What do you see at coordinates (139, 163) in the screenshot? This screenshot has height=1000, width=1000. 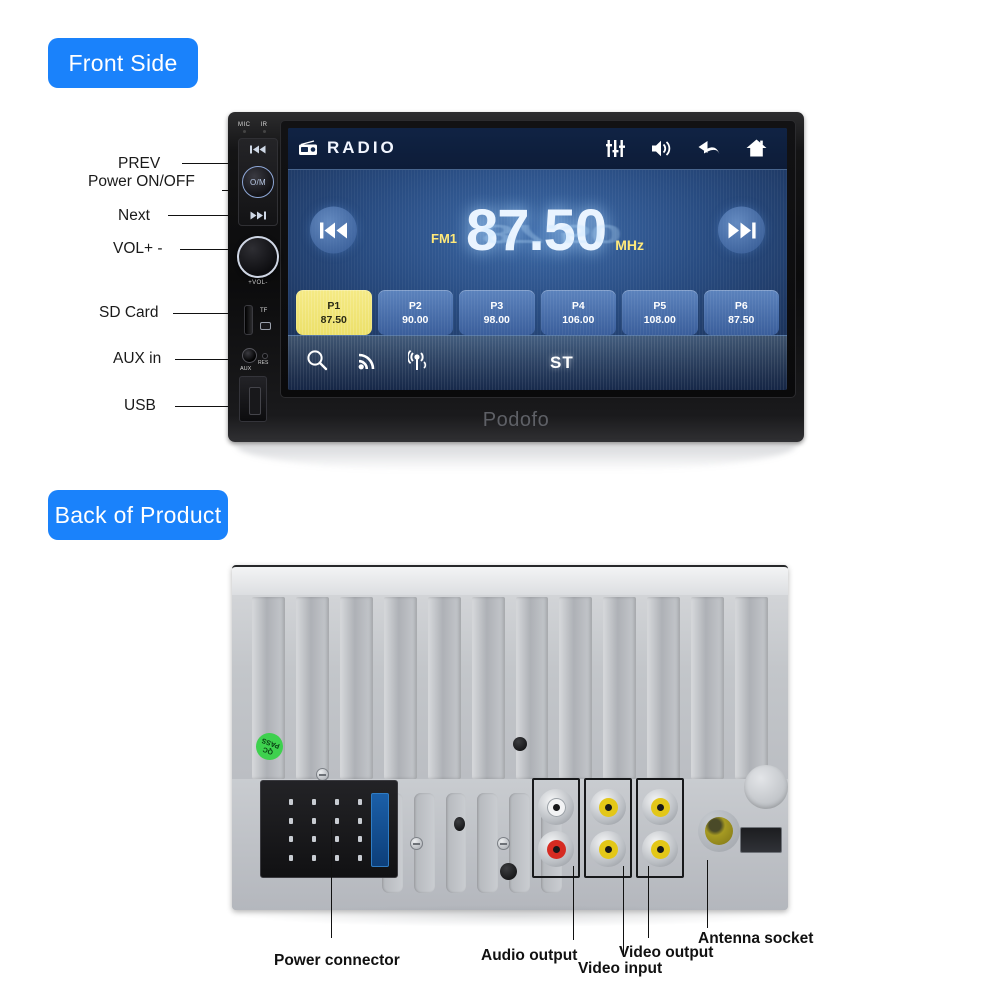 I see `callout-prev-label: PREV` at bounding box center [139, 163].